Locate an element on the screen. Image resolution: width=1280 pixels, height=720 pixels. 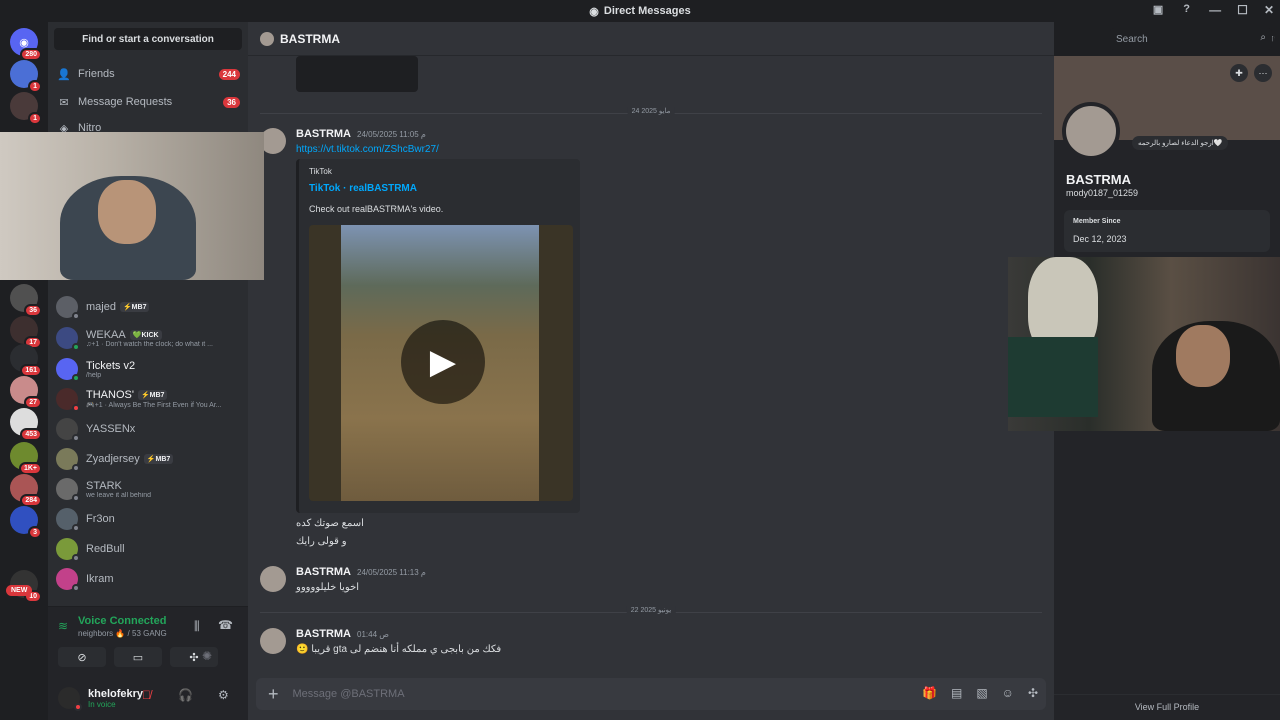
user-name: khelofekry is located at coordinates (116, 693).